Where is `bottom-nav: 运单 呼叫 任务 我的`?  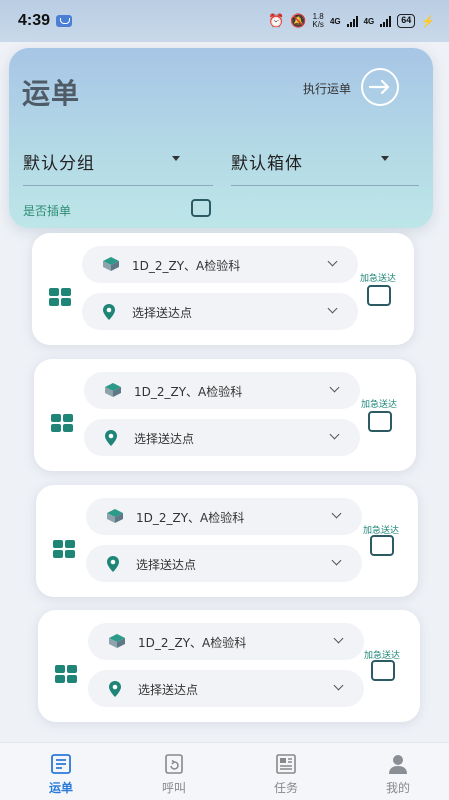 bottom-nav: 运单 呼叫 任务 我的 is located at coordinates (224, 771).